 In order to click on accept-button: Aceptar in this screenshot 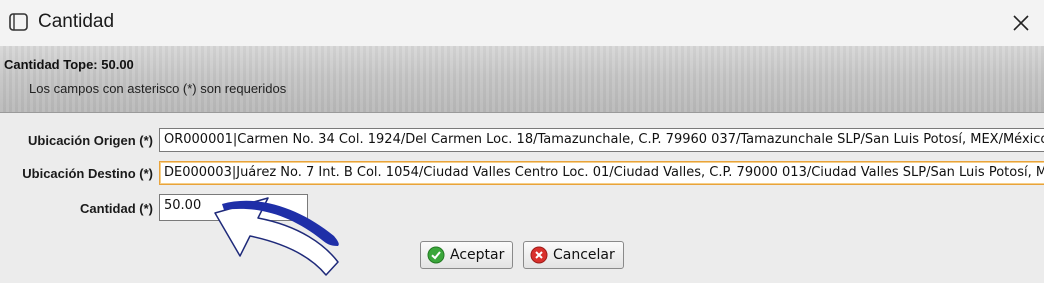, I will do `click(467, 255)`.